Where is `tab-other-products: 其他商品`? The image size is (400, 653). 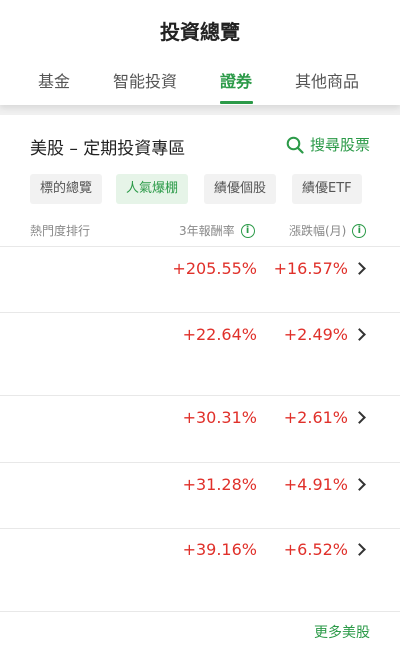 tab-other-products: 其他商品 is located at coordinates (327, 80).